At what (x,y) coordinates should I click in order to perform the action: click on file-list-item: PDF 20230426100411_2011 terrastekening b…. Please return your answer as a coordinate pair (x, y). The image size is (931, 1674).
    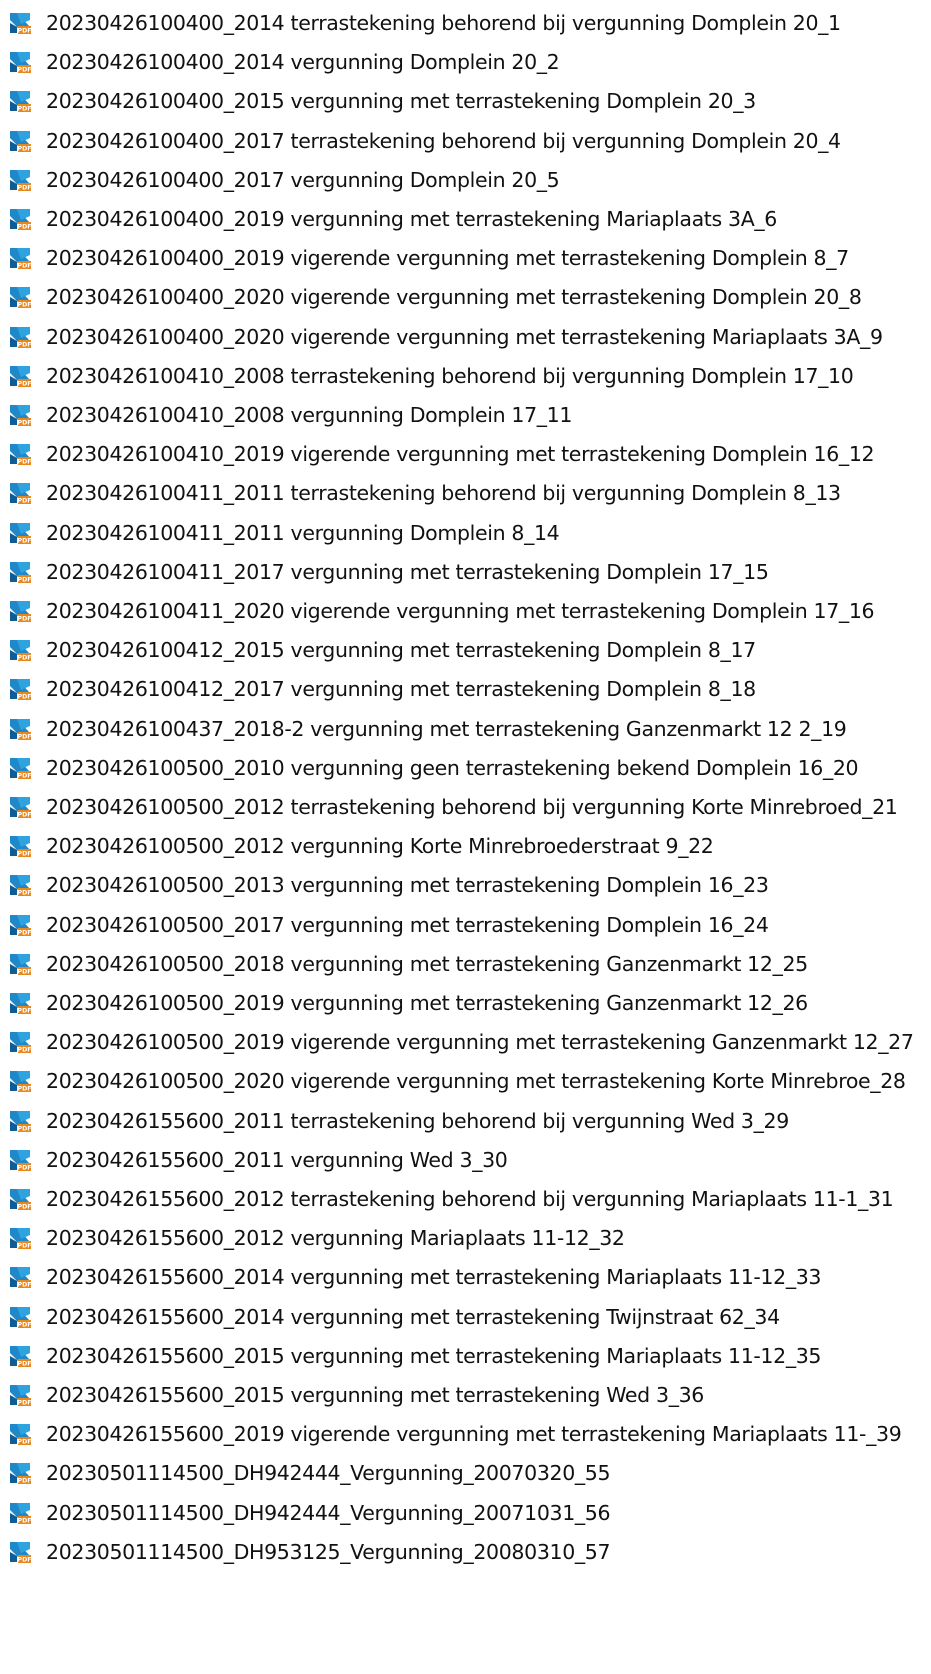
    Looking at the image, I should click on (465, 493).